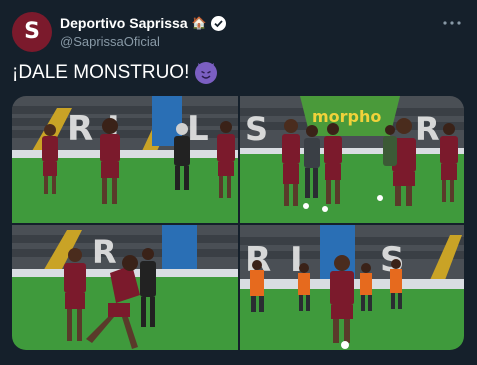 The height and width of the screenshot is (365, 477). I want to click on verified-badge-icon, so click(218, 23).